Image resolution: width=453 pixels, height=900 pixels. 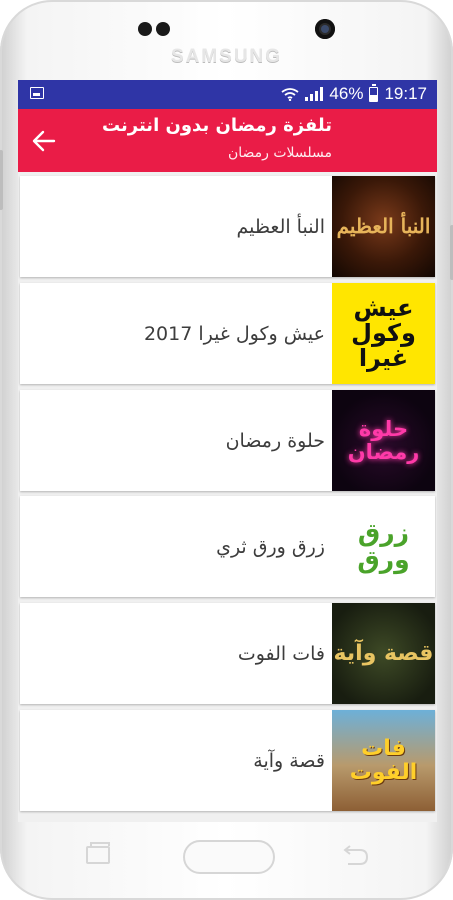 I want to click on hardware-nav, so click(x=226, y=861).